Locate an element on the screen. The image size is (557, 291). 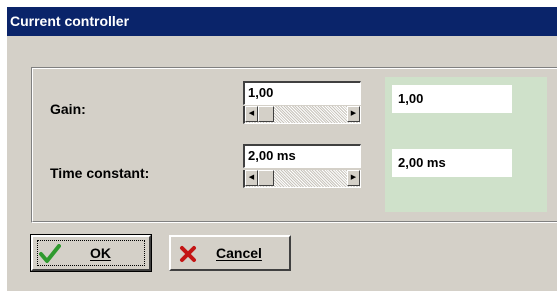
readout-panel: 1,00 2,00 ms is located at coordinates (466, 144).